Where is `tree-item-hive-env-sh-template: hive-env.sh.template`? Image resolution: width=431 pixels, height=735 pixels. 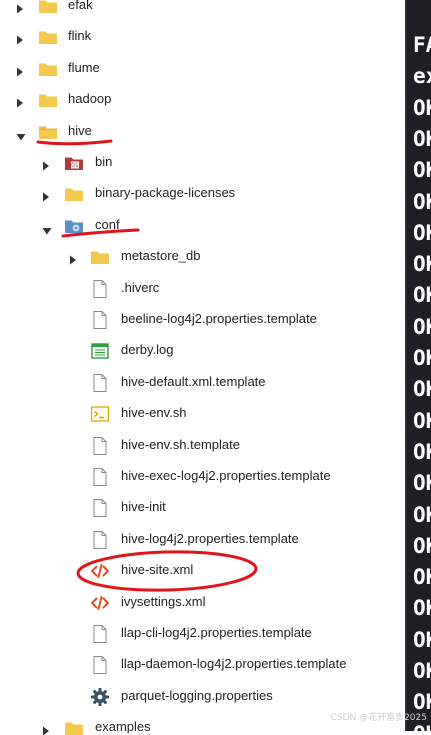 tree-item-hive-env-sh-template: hive-env.sh.template is located at coordinates (202, 445).